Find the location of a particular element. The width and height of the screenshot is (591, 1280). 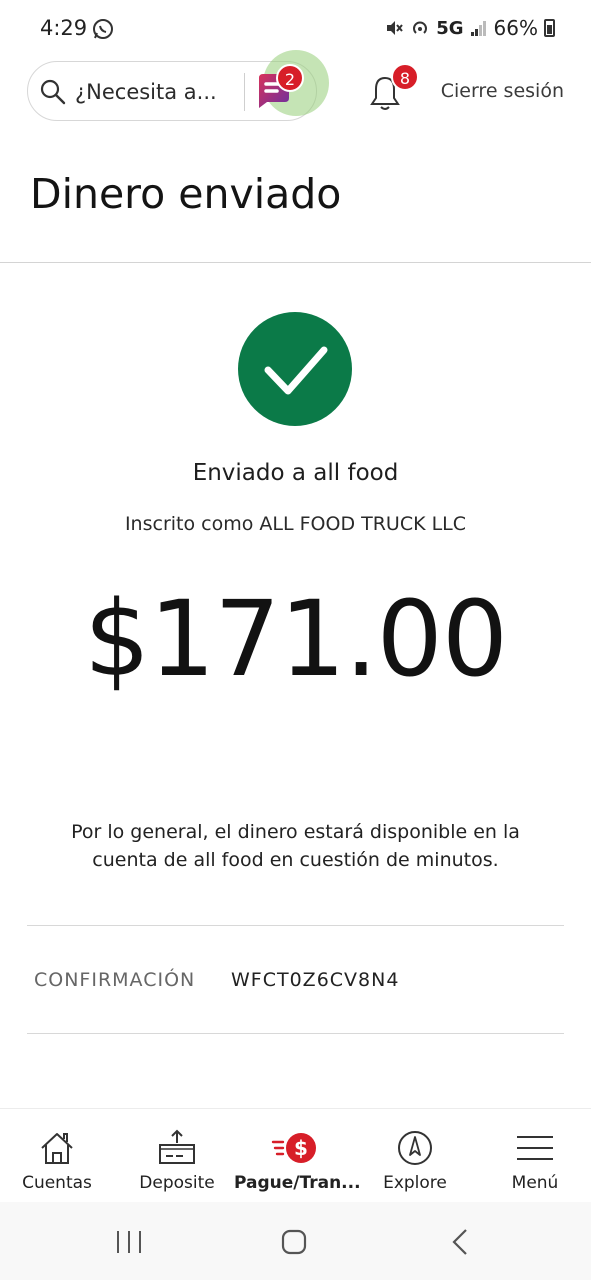

nav-item-cuentas: Cuentas is located at coordinates (57, 1156).